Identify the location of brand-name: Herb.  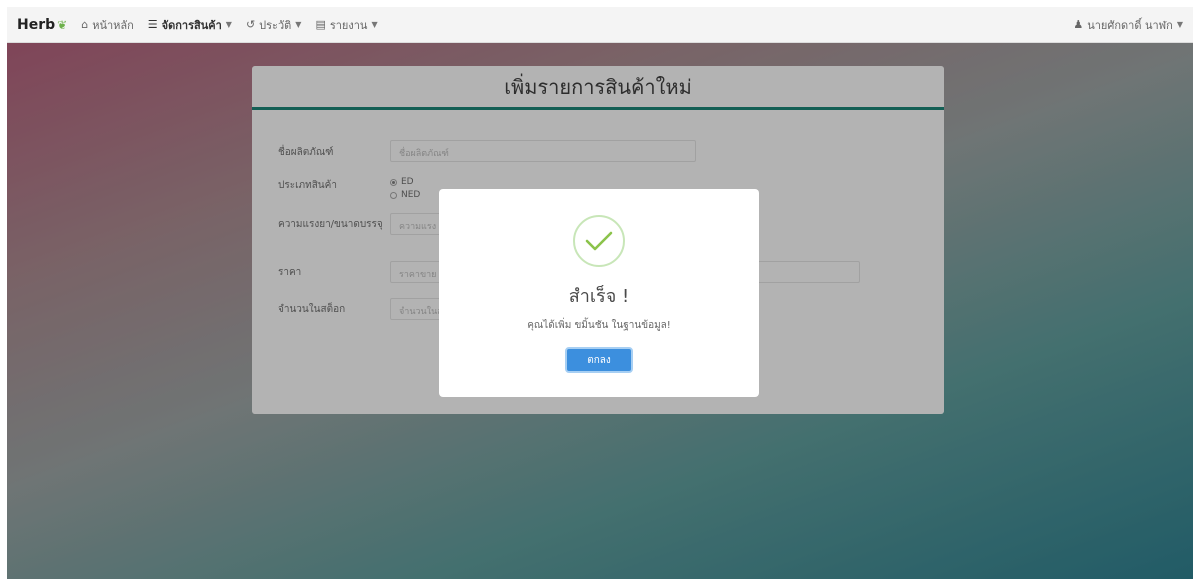
(36, 24).